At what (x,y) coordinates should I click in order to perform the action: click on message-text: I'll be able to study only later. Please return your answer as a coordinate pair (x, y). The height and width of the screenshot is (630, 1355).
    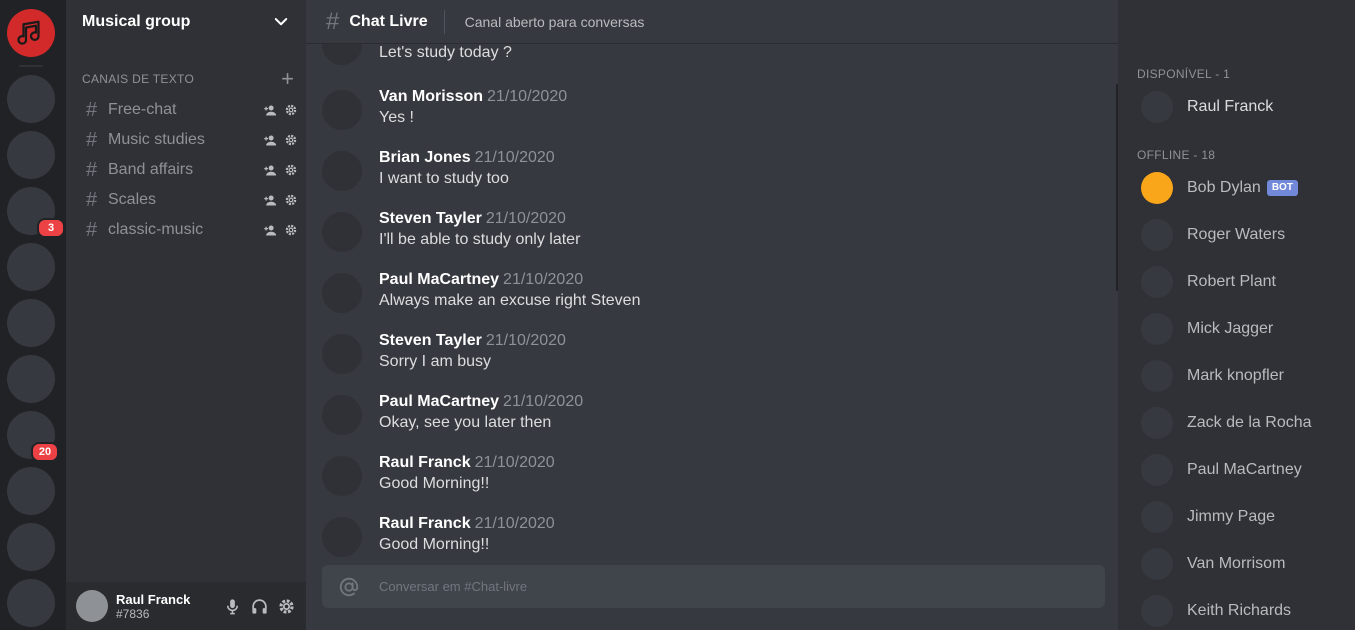
    Looking at the image, I should click on (480, 239).